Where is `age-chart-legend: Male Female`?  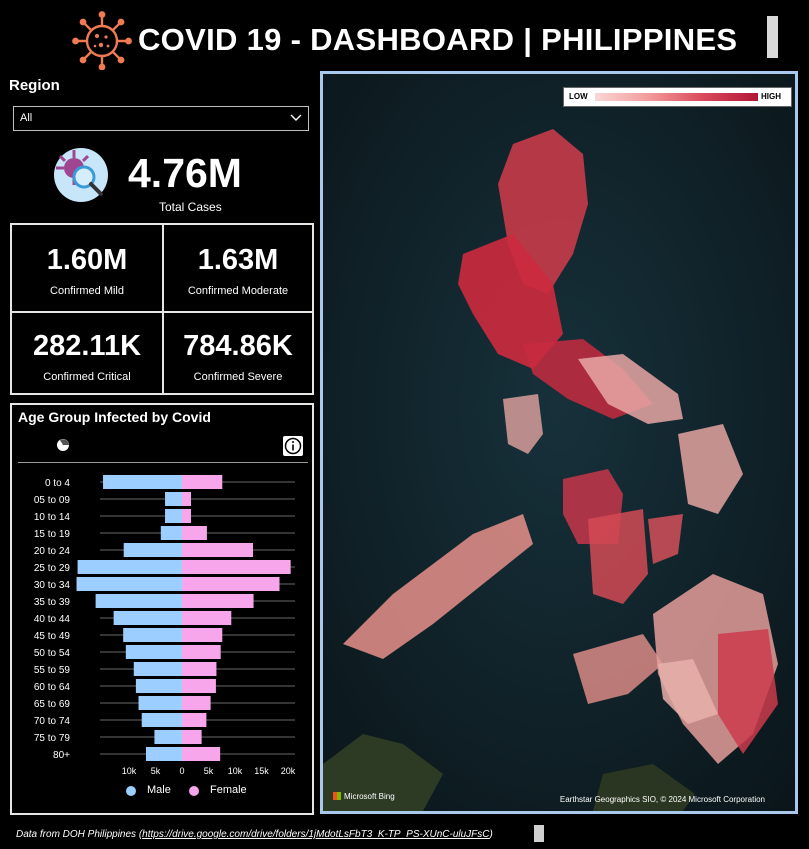 age-chart-legend: Male Female is located at coordinates (162, 792).